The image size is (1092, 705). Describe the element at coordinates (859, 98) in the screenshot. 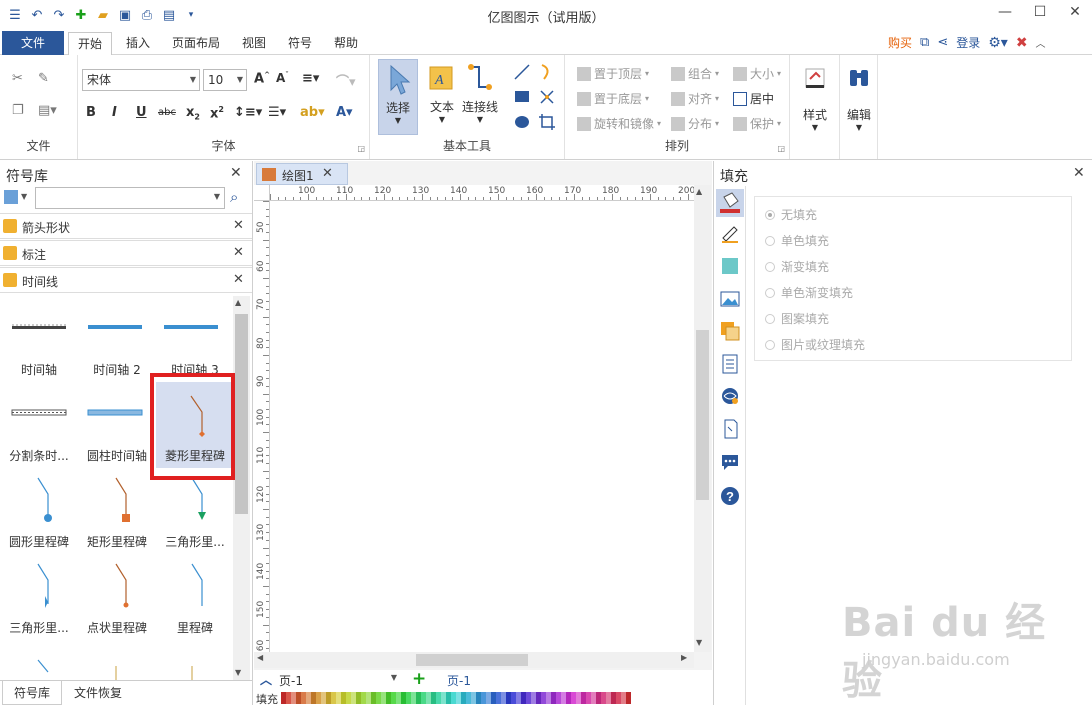

I see `edit-button: 编辑 ▼` at that location.